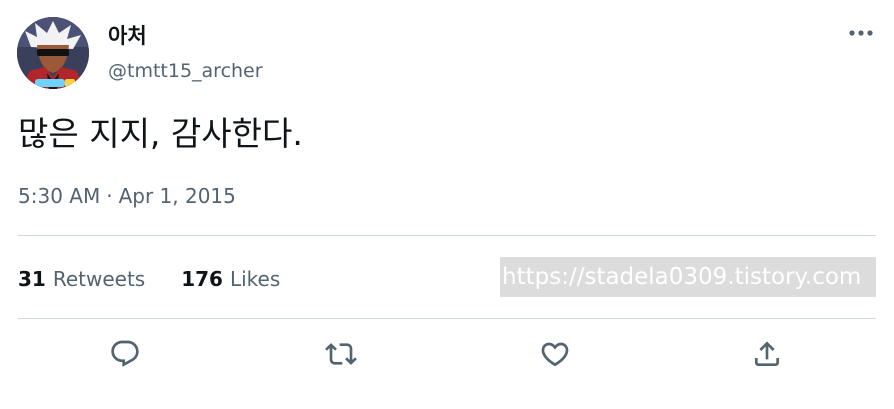 The width and height of the screenshot is (894, 409). I want to click on retweets-count: 31, so click(32, 279).